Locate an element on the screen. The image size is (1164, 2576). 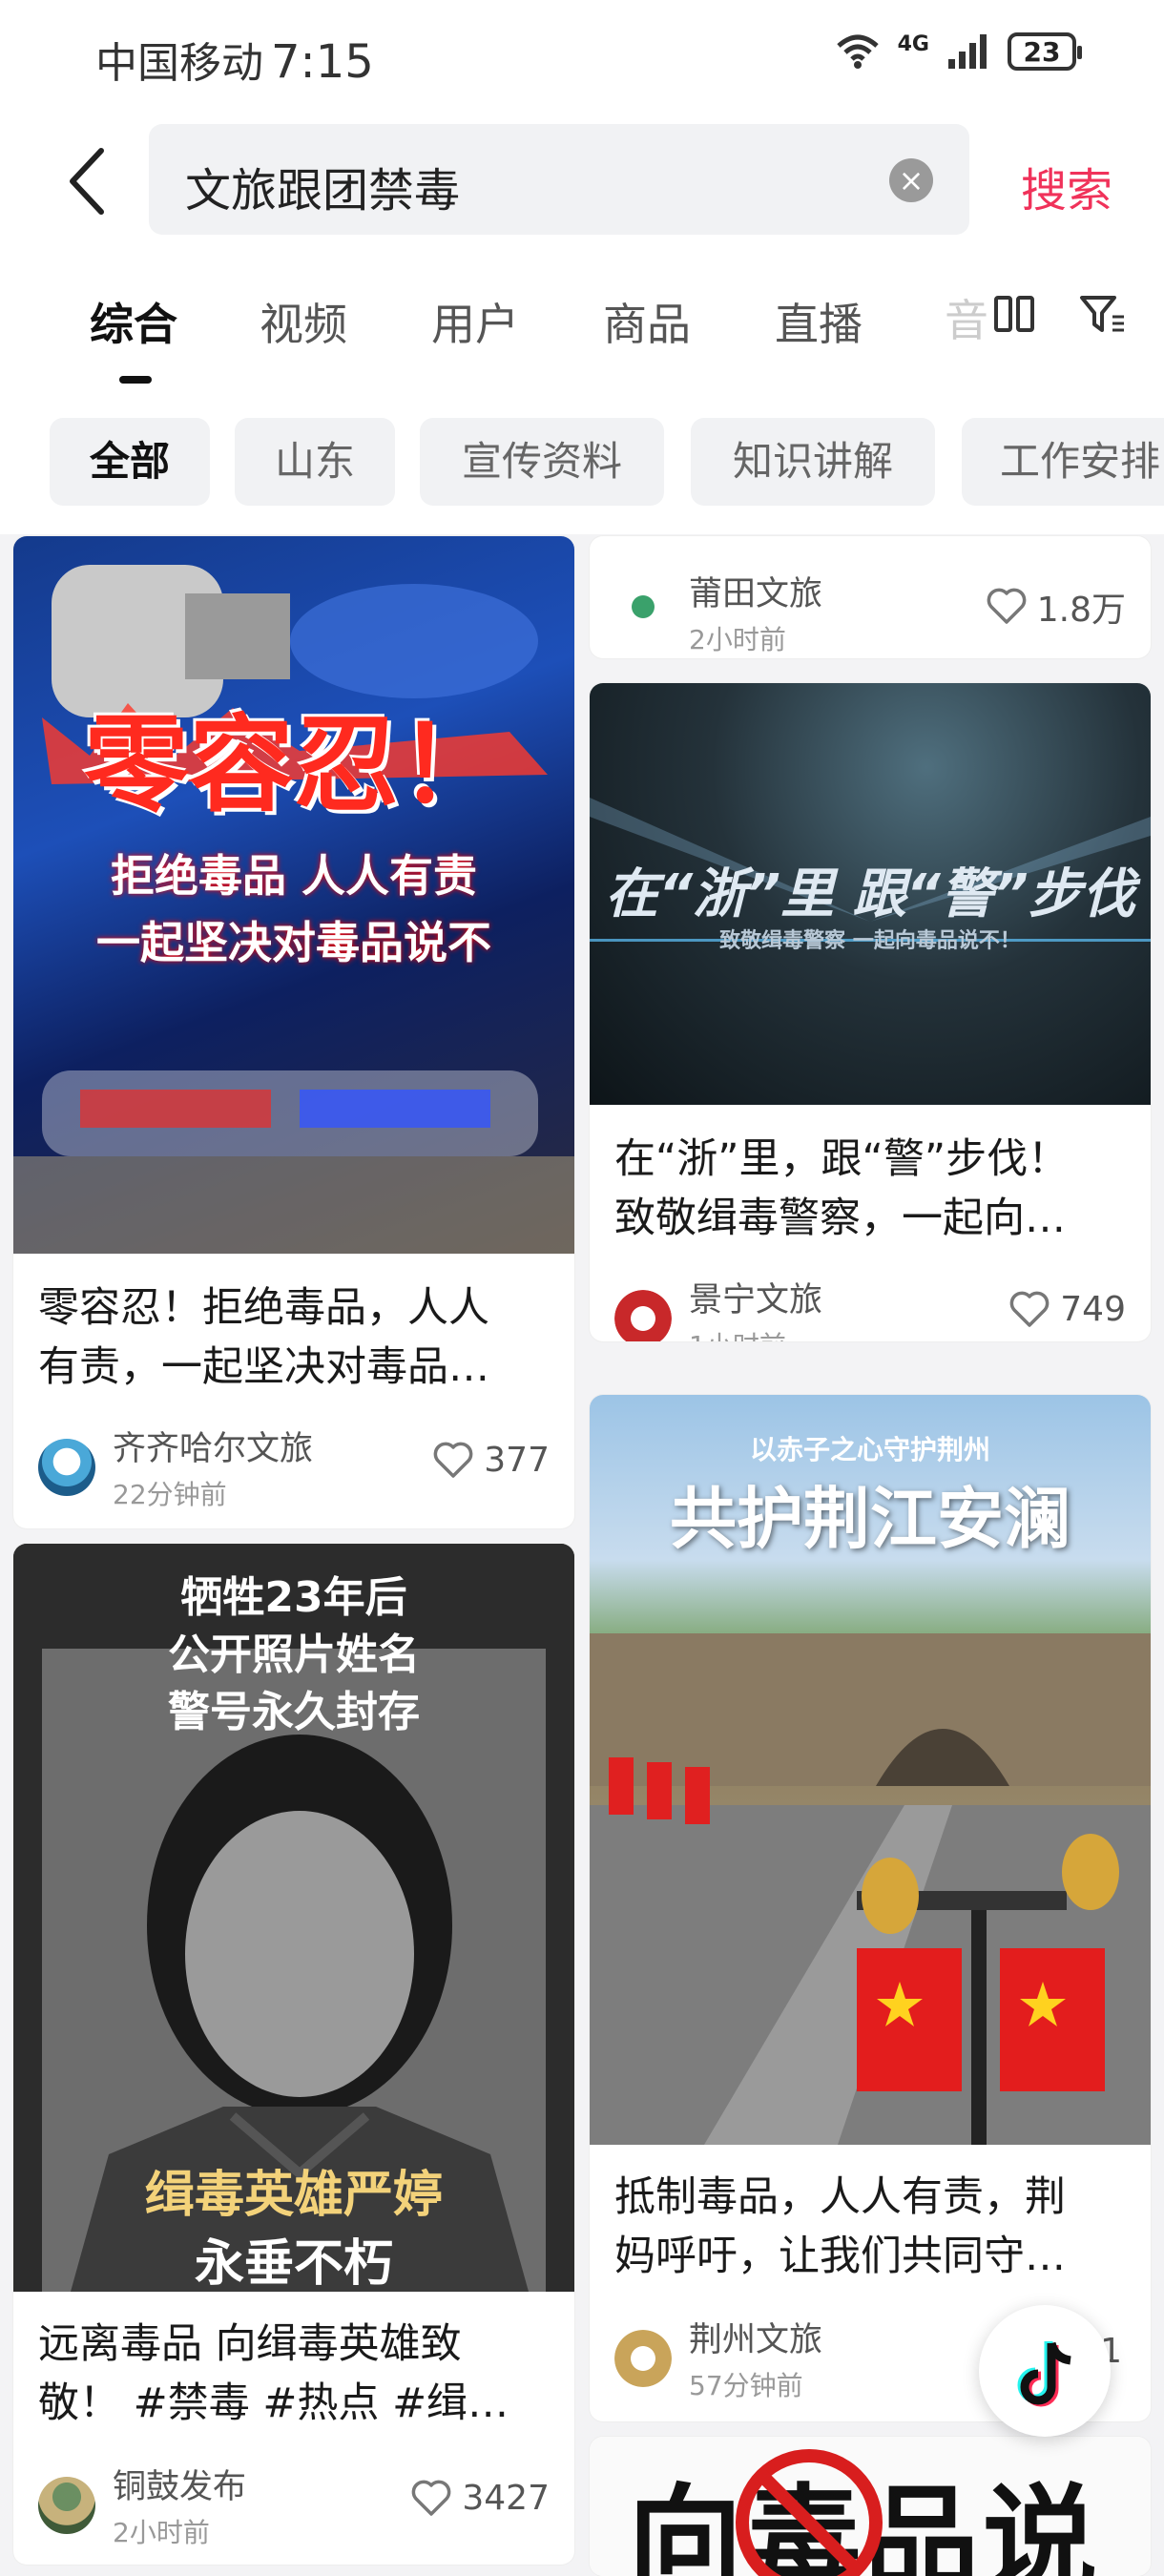
search-query: 文旅跟团禁毒 is located at coordinates (323, 191).